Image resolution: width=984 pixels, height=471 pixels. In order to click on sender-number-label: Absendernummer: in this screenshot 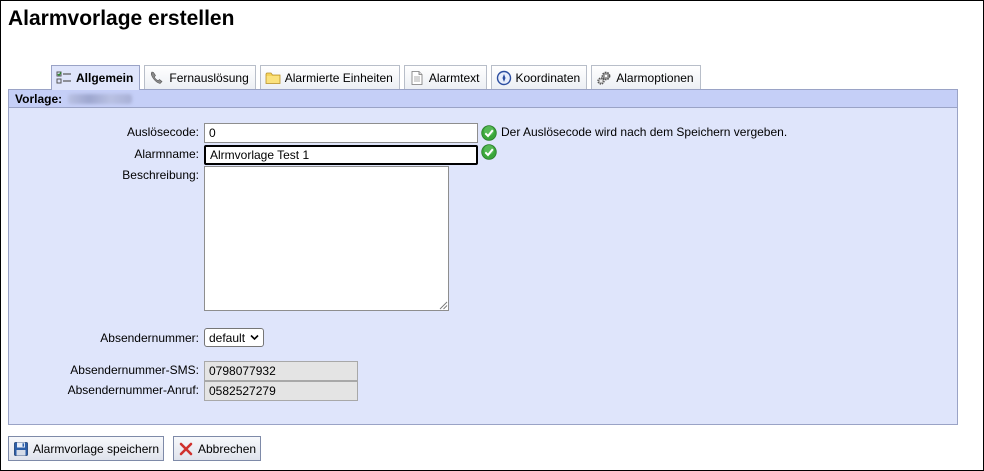, I will do `click(149, 338)`.